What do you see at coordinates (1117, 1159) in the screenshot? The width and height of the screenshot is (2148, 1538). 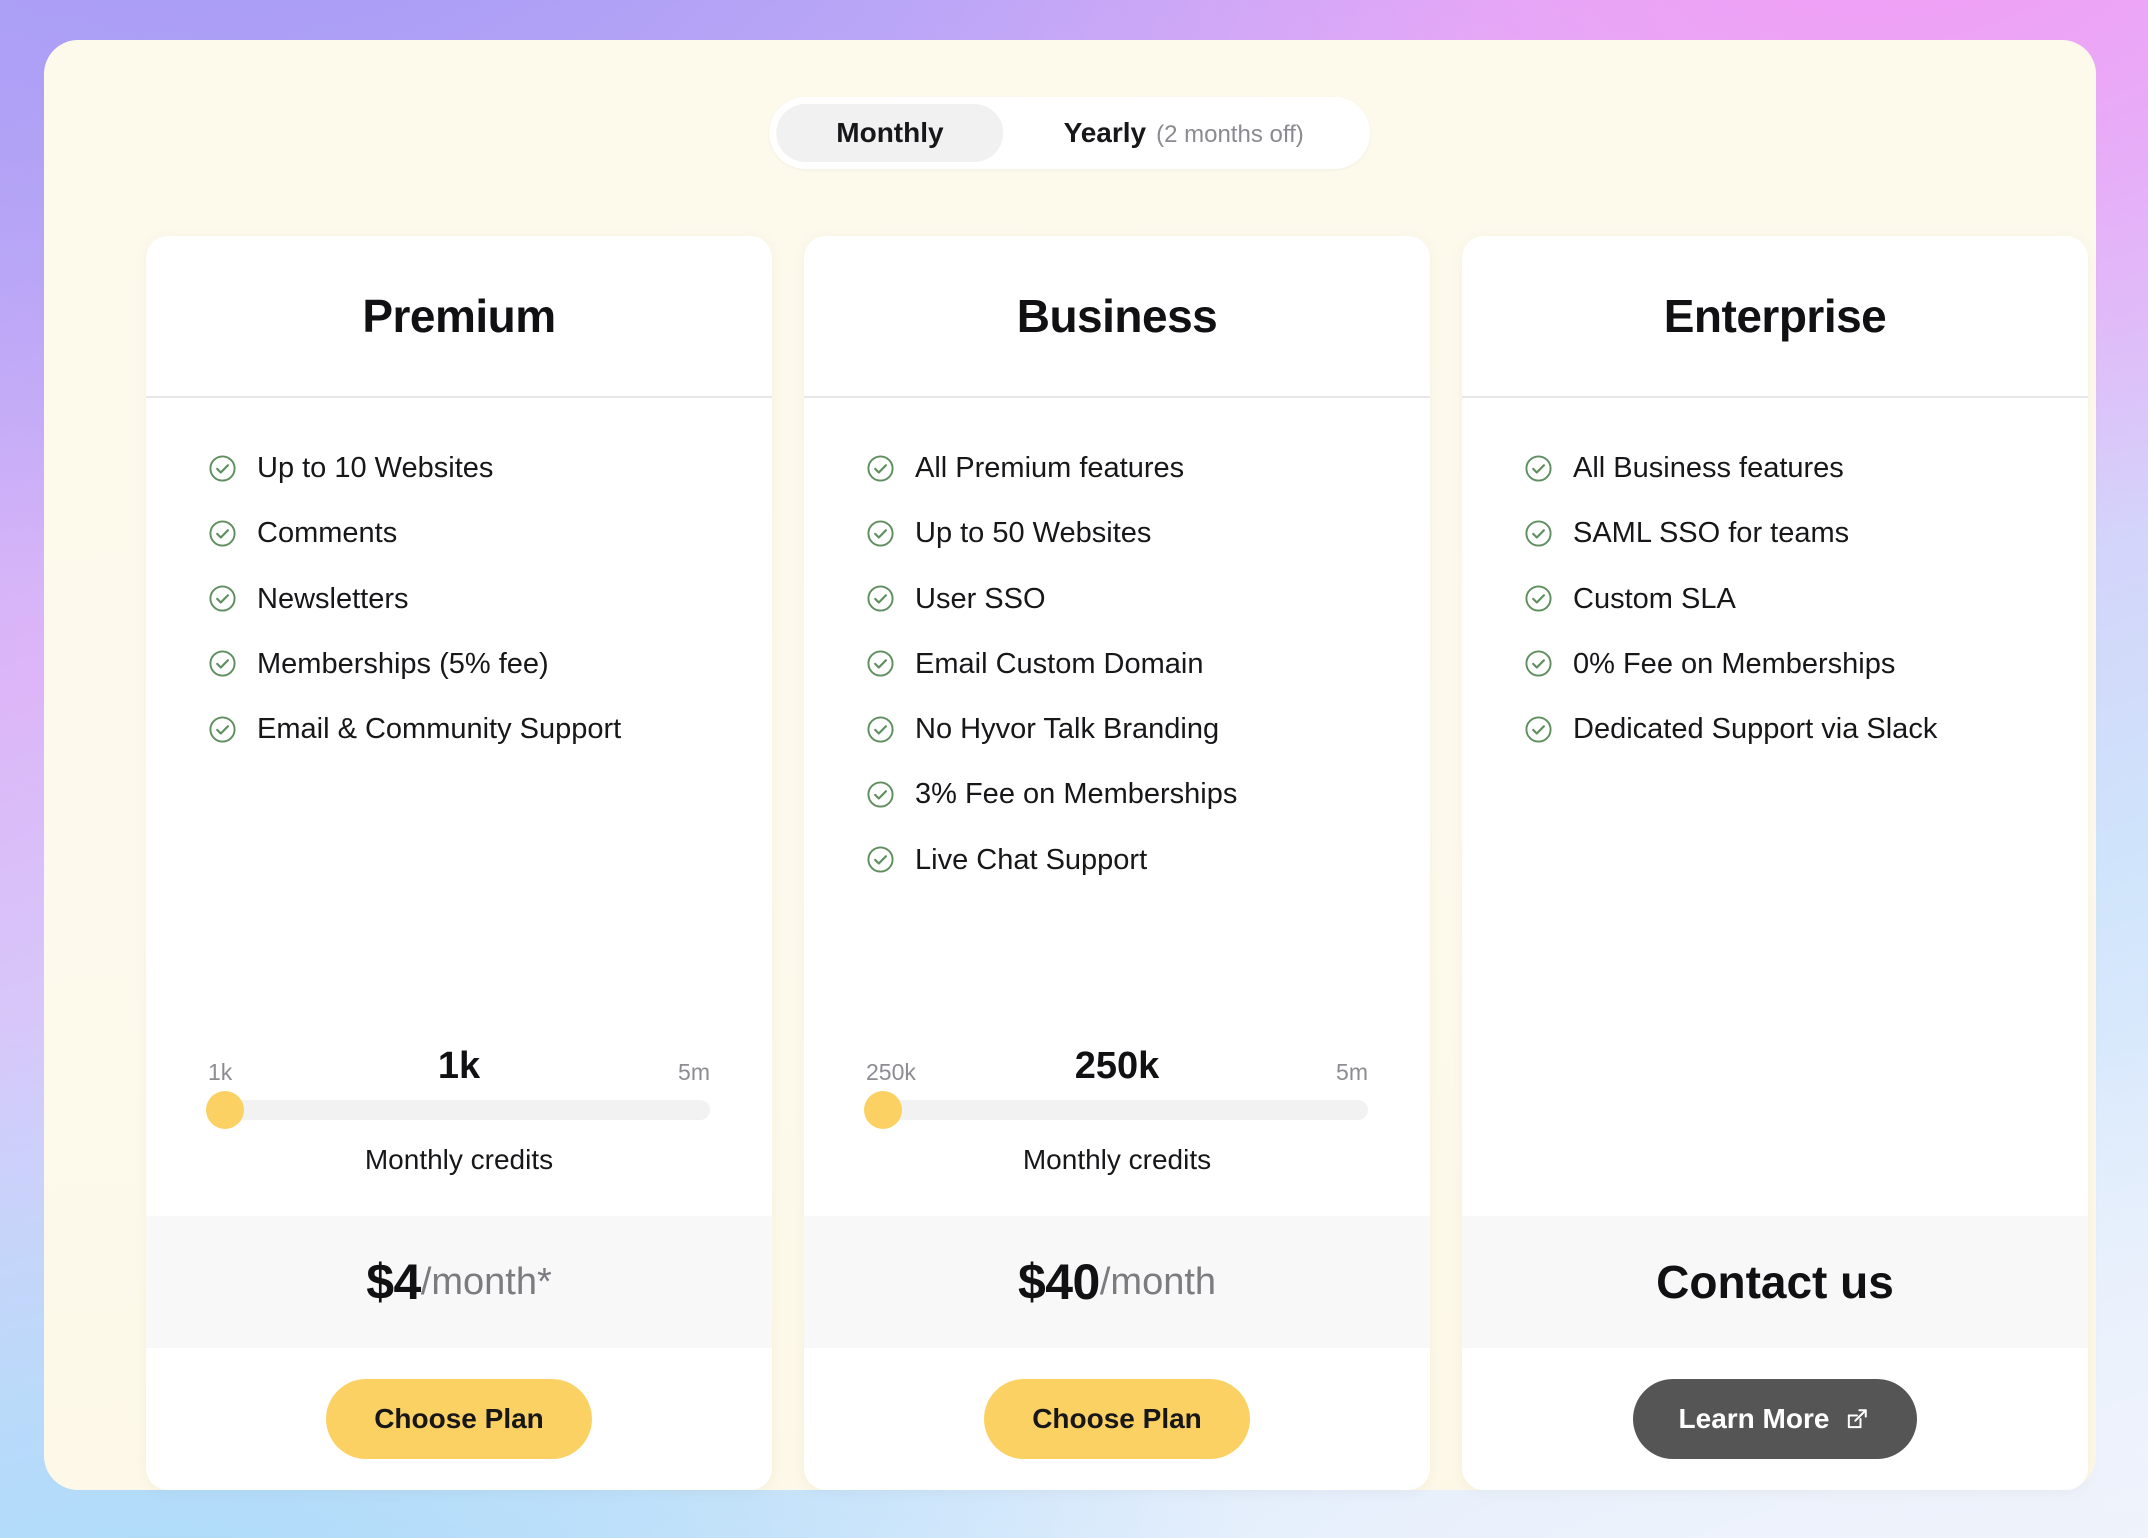 I see `slider-caption: Monthly credits` at bounding box center [1117, 1159].